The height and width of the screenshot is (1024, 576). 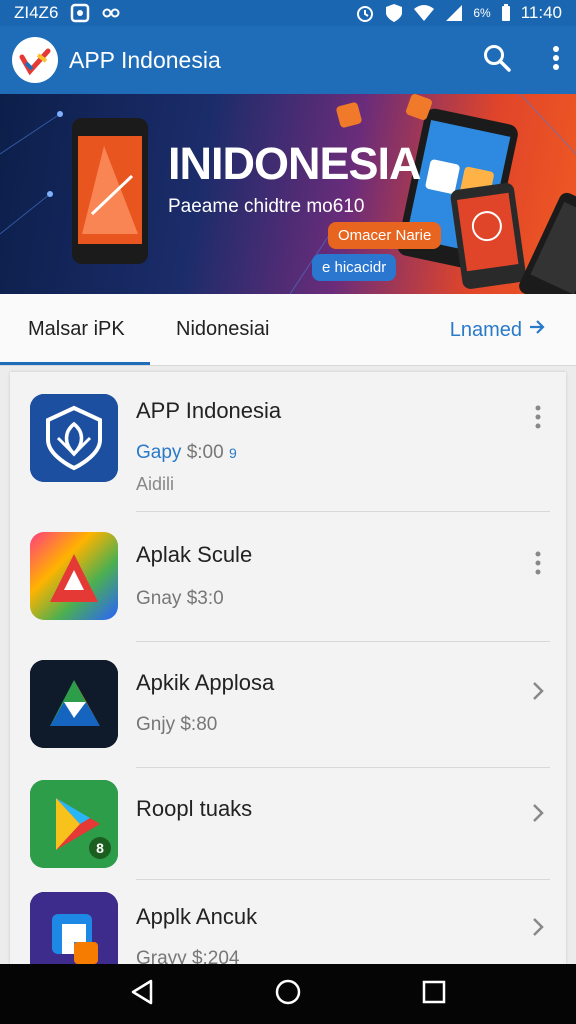 I want to click on vpn-icon, so click(x=394, y=13).